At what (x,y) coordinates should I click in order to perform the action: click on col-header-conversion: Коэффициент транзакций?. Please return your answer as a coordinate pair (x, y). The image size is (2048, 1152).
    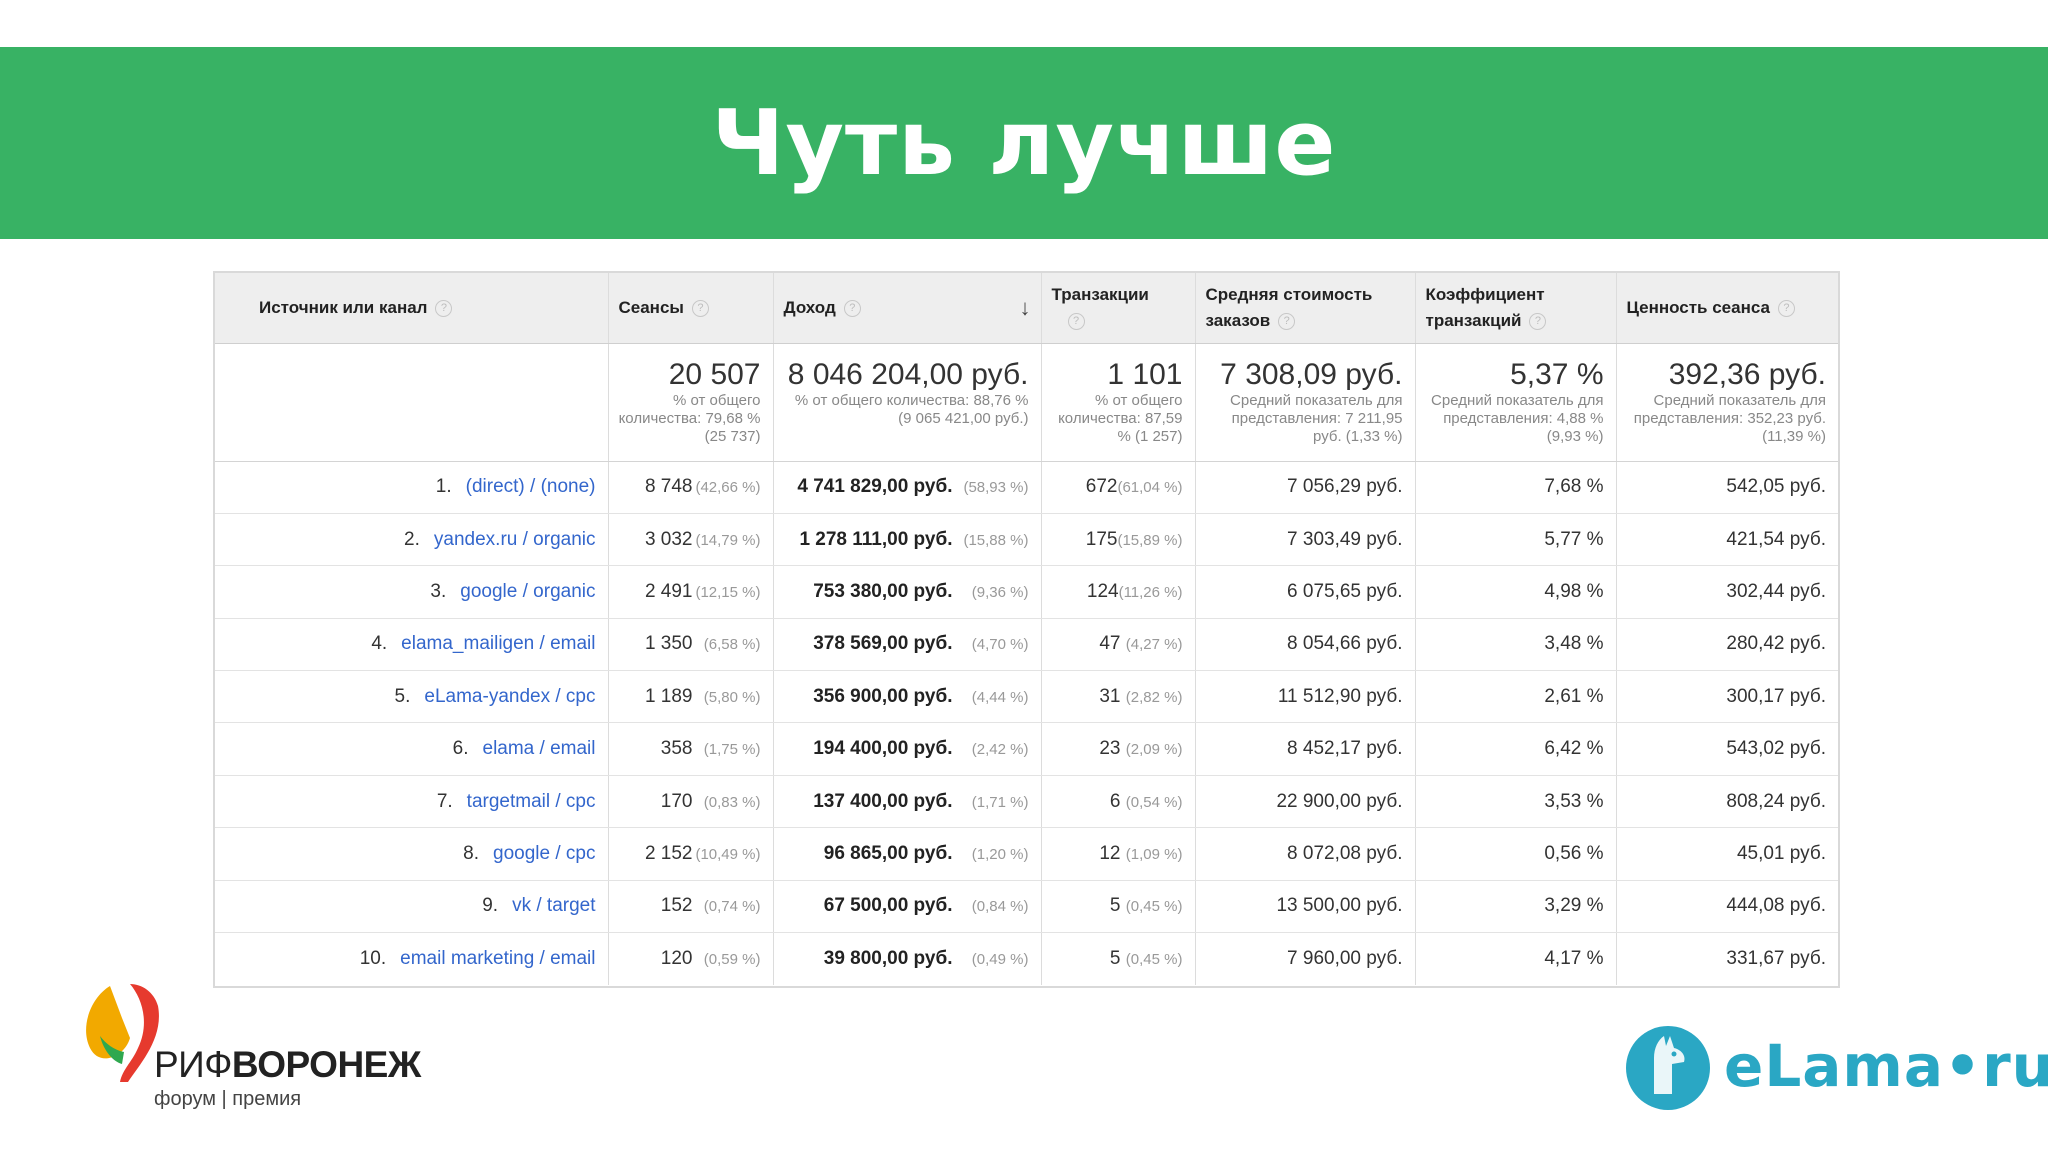
    Looking at the image, I should click on (1516, 308).